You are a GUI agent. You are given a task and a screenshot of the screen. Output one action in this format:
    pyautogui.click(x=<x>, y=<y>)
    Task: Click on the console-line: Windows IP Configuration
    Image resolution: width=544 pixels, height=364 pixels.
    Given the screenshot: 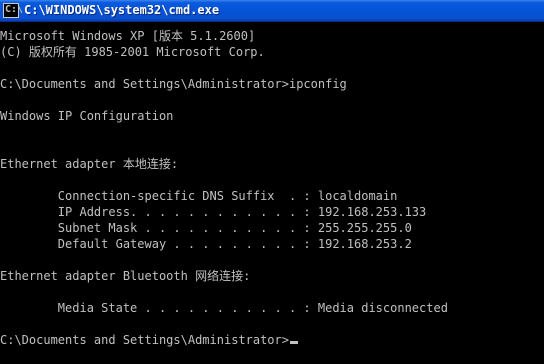 What is the action you would take?
    pyautogui.click(x=87, y=116)
    